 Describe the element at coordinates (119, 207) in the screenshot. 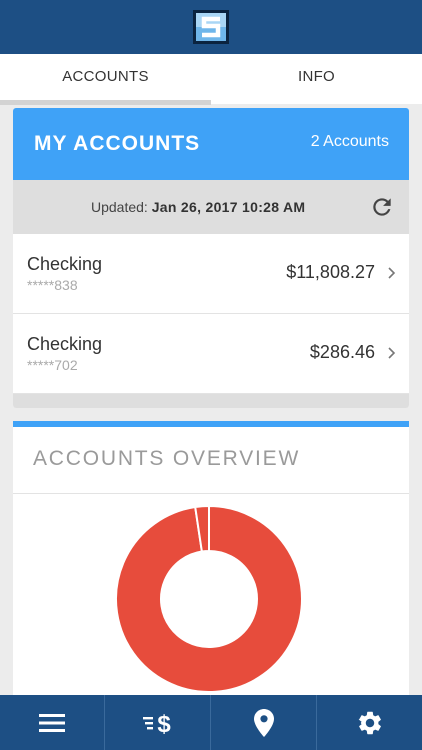

I see `updated-label: Updated:` at that location.